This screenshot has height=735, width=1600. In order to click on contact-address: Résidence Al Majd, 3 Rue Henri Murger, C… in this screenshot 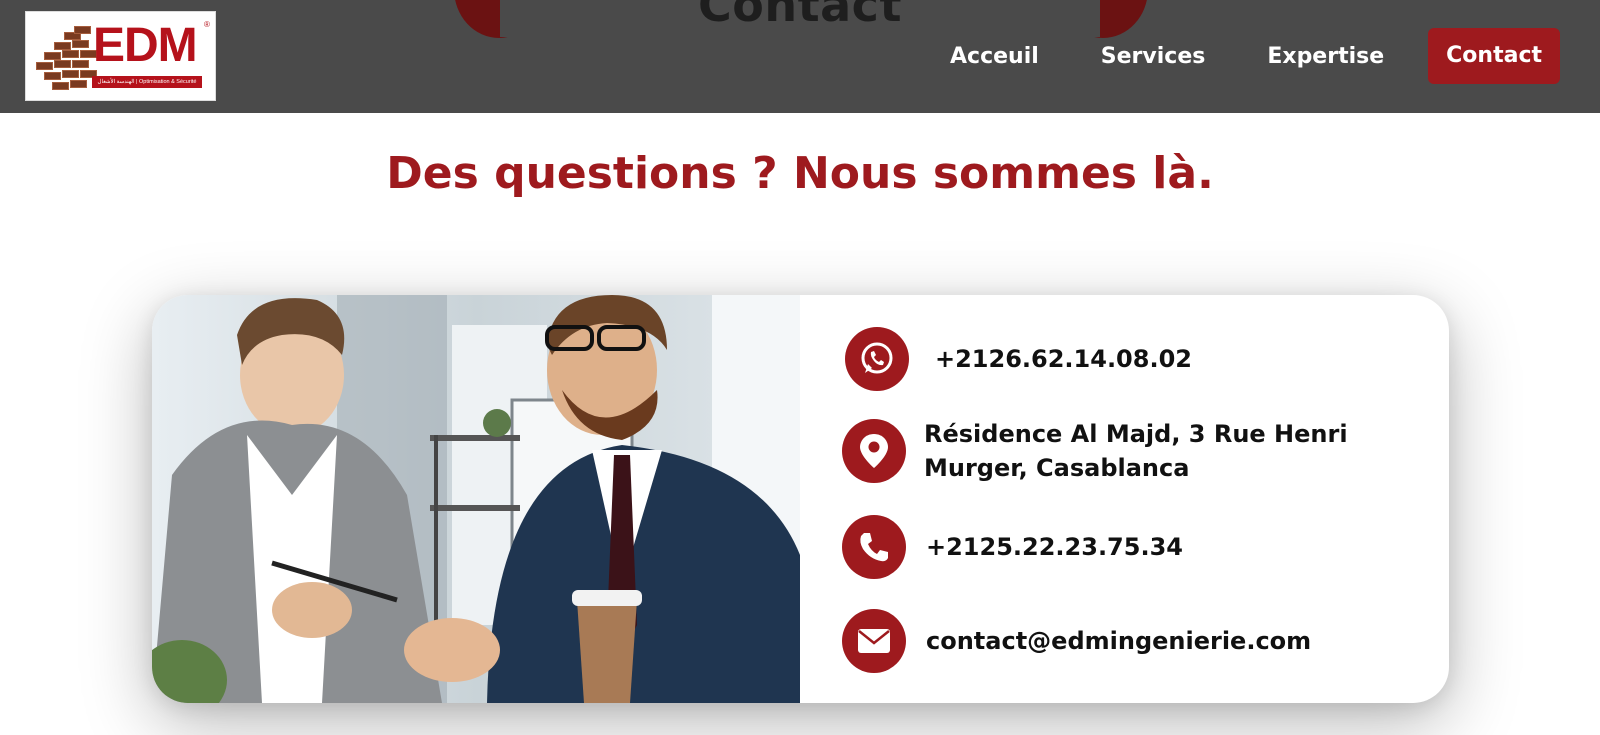, I will do `click(1095, 451)`.